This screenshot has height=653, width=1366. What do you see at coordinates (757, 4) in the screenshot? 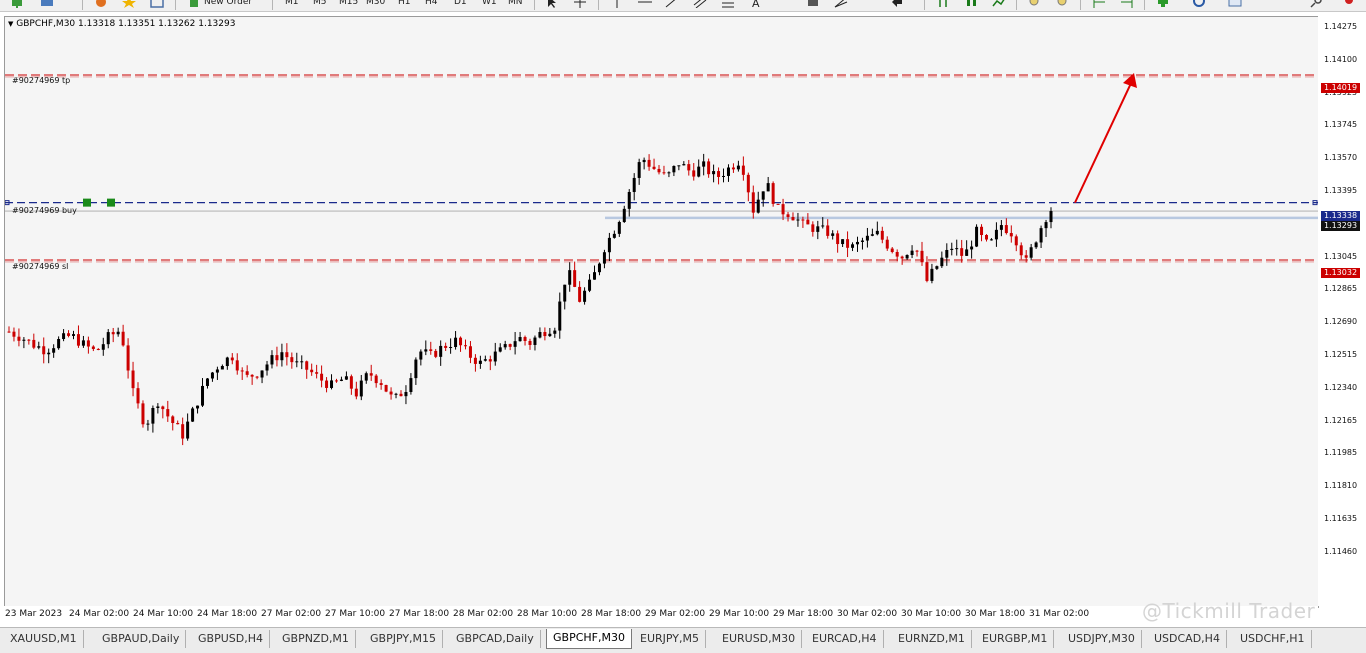
I see `text-tool-icon: A` at bounding box center [757, 4].